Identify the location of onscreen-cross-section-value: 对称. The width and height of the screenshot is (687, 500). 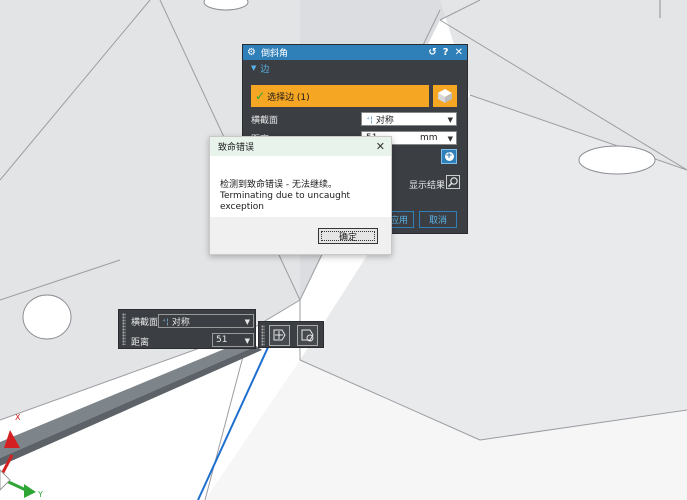
(180, 322).